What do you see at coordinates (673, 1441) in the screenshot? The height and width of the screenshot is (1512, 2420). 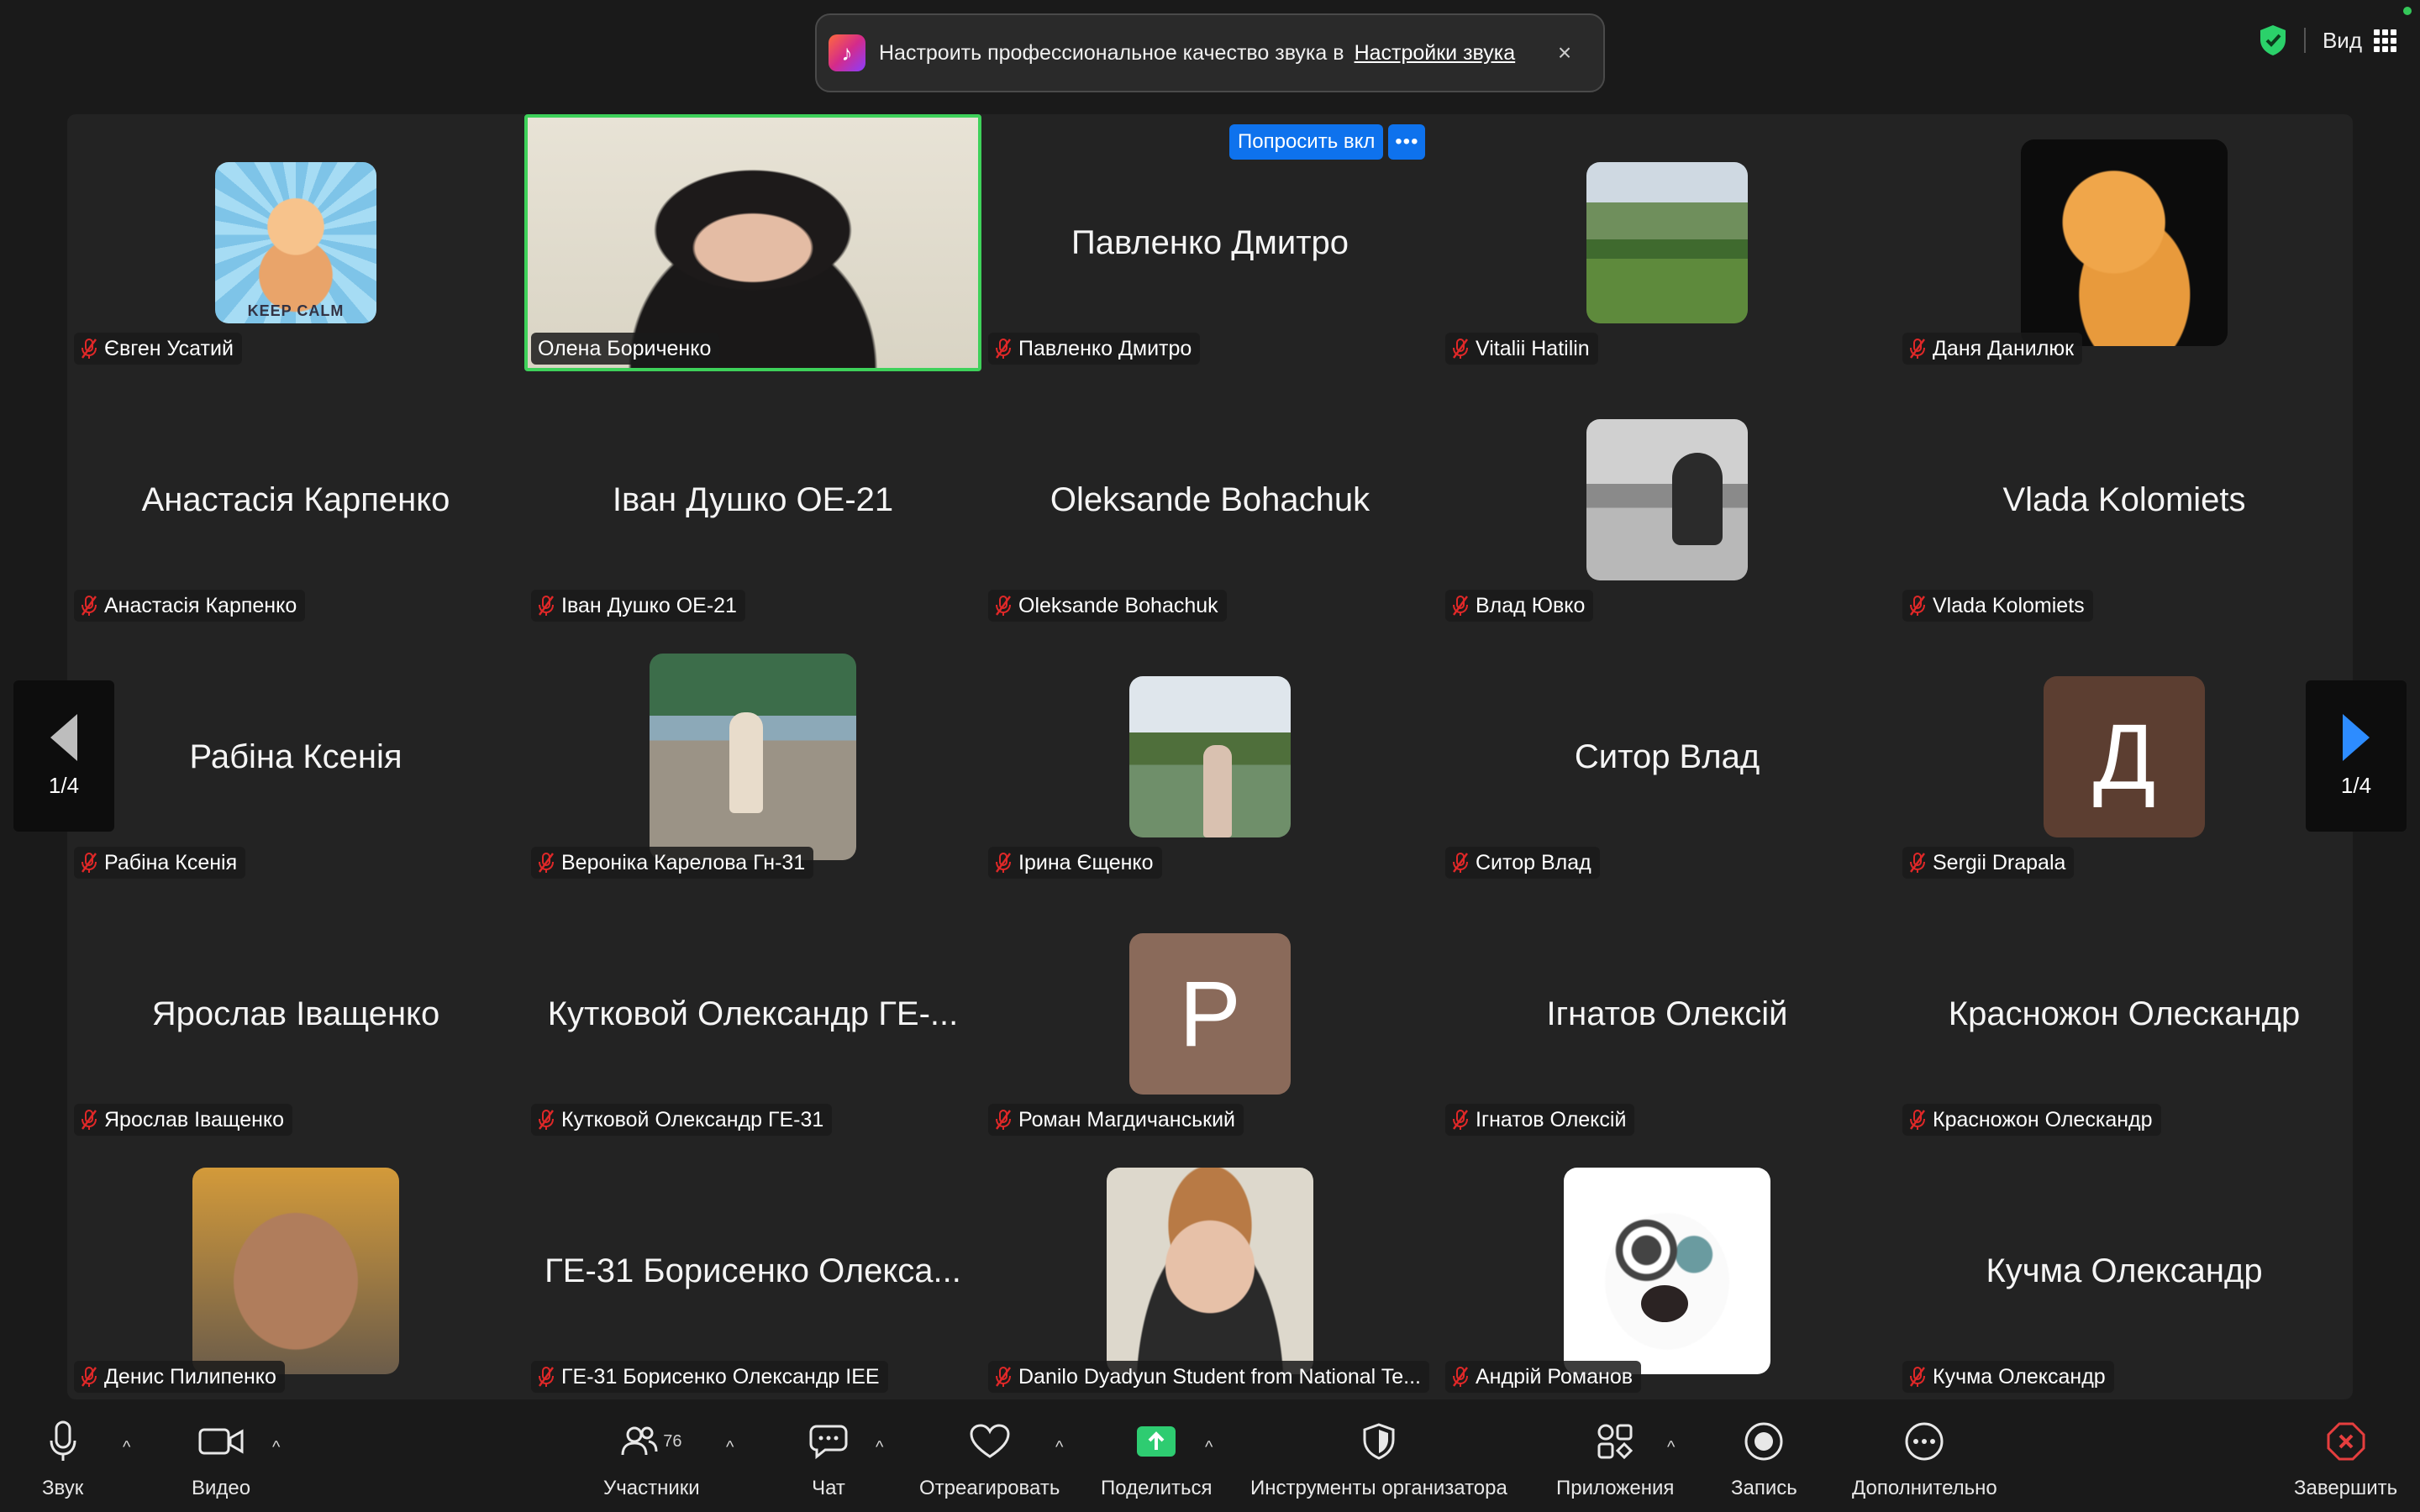 I see `participants-count: 76` at bounding box center [673, 1441].